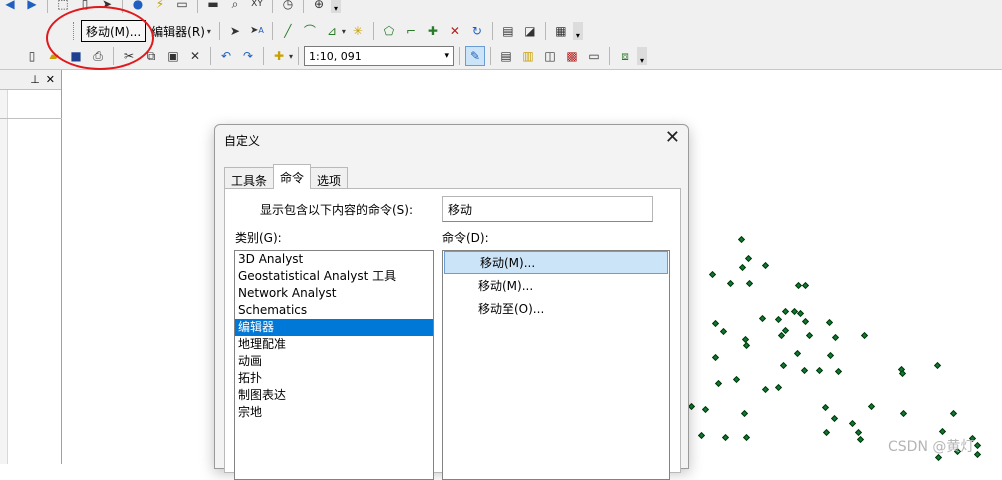 This screenshot has width=1002, height=480. Describe the element at coordinates (530, 31) in the screenshot. I see `sketch-properties-icon: ◪` at that location.